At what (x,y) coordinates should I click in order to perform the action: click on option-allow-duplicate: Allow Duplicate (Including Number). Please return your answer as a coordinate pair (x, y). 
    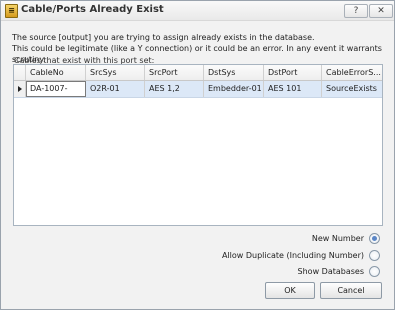
    Looking at the image, I should click on (301, 255).